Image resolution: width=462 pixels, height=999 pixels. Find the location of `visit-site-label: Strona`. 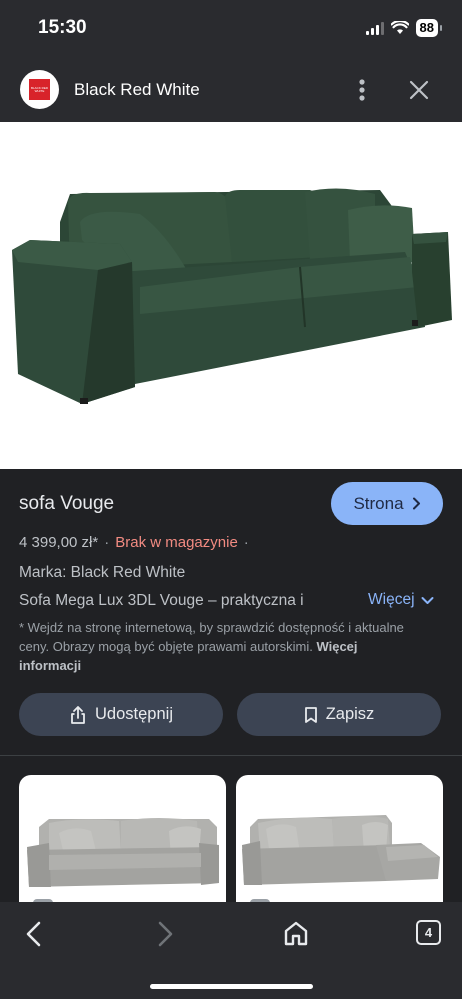

visit-site-label: Strona is located at coordinates (378, 503).